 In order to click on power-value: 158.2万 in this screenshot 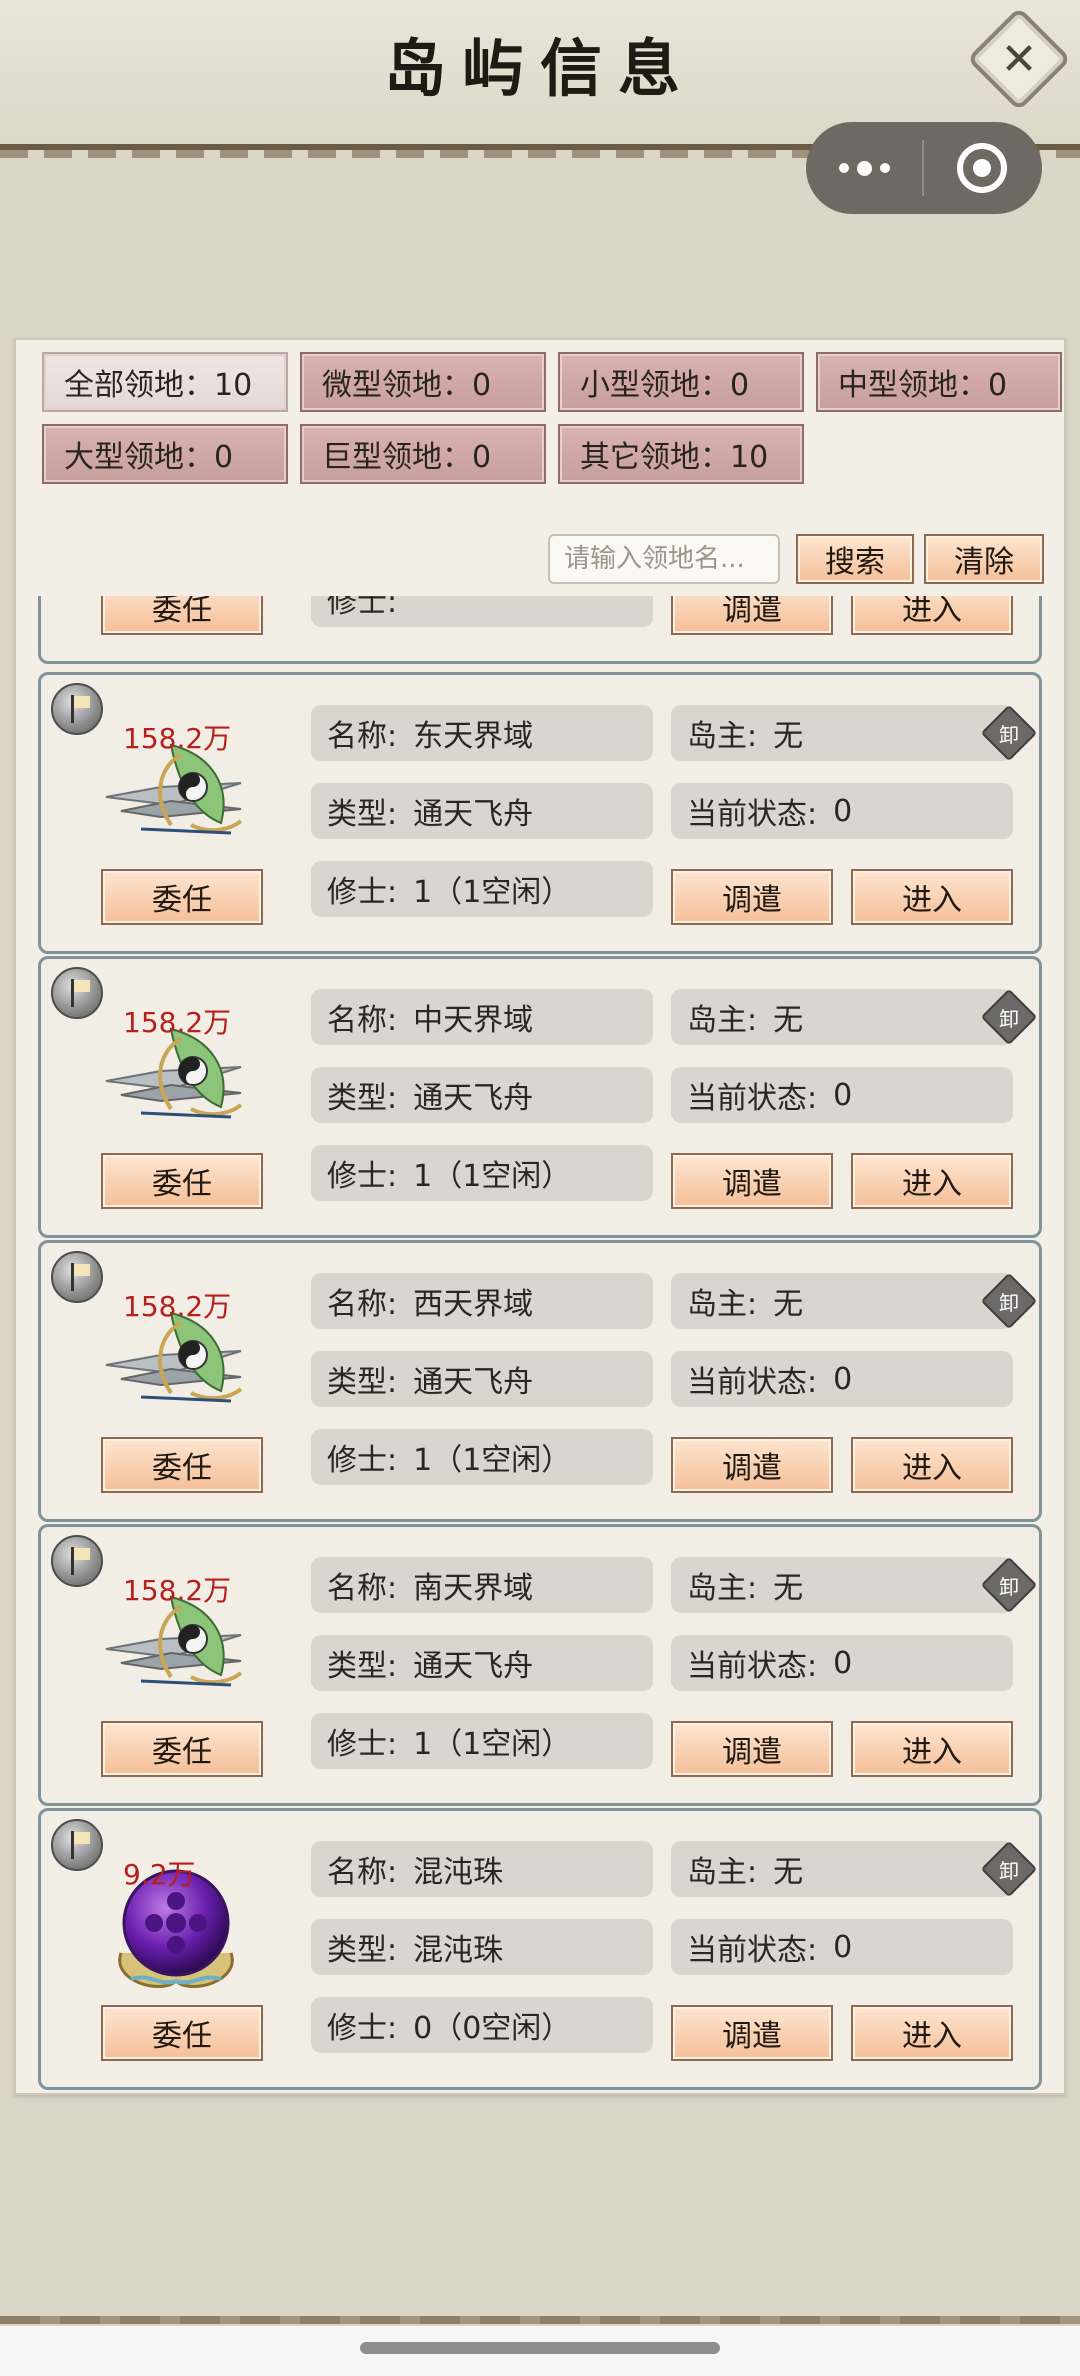, I will do `click(177, 738)`.